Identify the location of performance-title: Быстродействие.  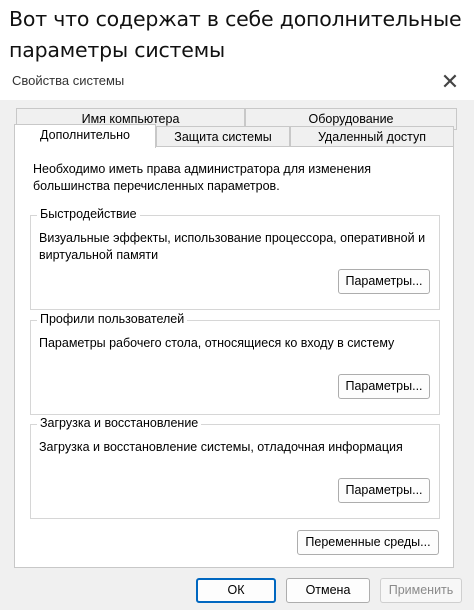
(88, 214).